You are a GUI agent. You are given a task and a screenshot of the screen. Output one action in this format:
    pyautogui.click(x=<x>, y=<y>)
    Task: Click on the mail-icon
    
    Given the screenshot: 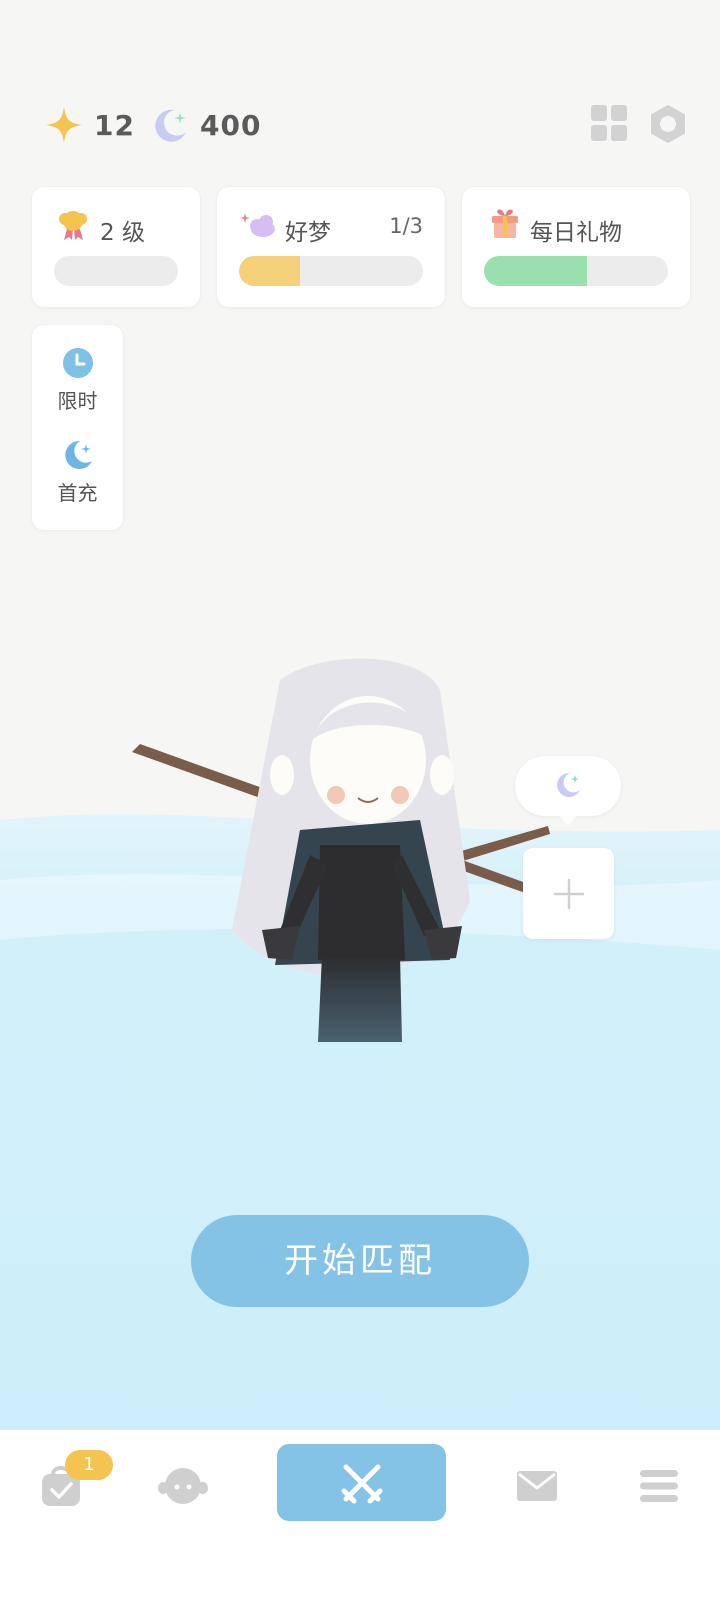 What is the action you would take?
    pyautogui.click(x=537, y=1486)
    